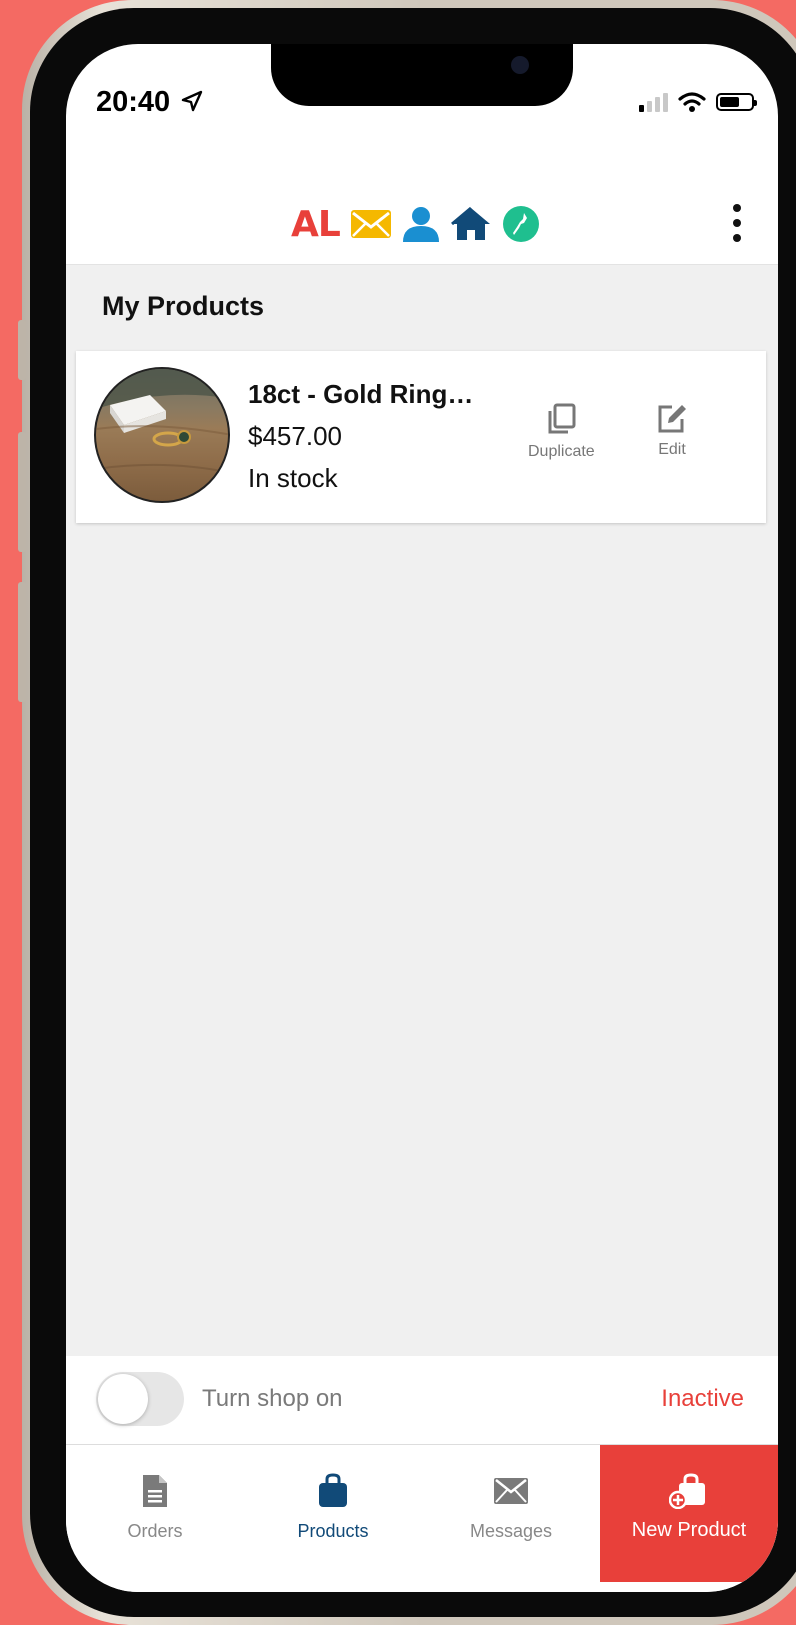  What do you see at coordinates (470, 223) in the screenshot?
I see `home-icon` at bounding box center [470, 223].